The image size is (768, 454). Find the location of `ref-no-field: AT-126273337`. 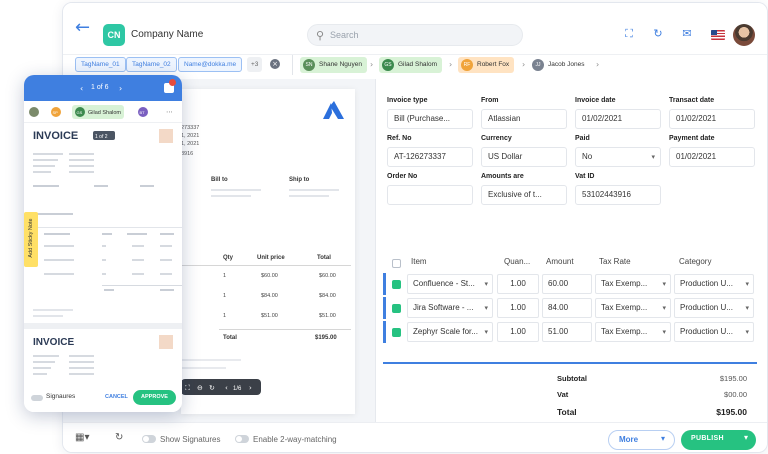

ref-no-field: AT-126273337 is located at coordinates (430, 157).